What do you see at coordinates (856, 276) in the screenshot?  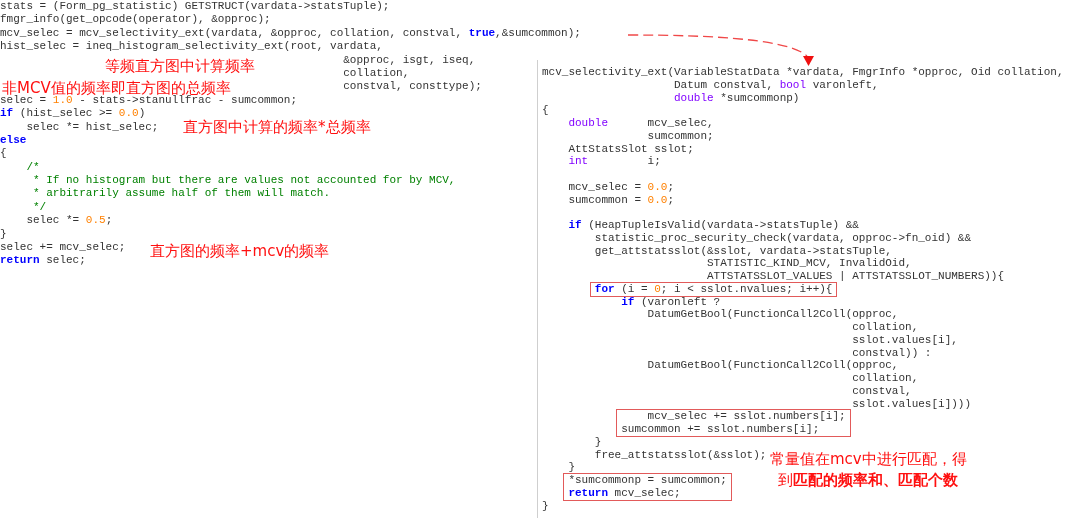 I see `code-line: ATTSTATSSLOT_VALUES | ATTSTATSSLOT_NUMBERS)){` at bounding box center [856, 276].